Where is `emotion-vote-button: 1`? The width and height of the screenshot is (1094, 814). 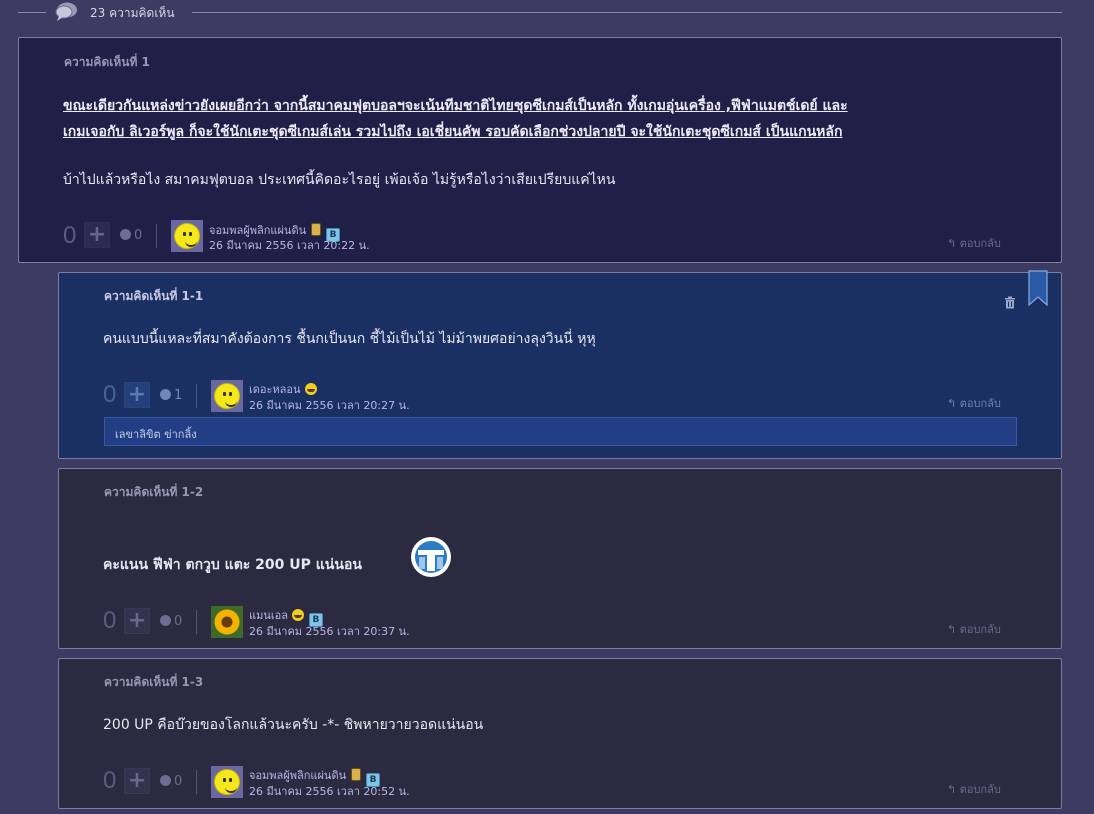 emotion-vote-button: 1 is located at coordinates (171, 395).